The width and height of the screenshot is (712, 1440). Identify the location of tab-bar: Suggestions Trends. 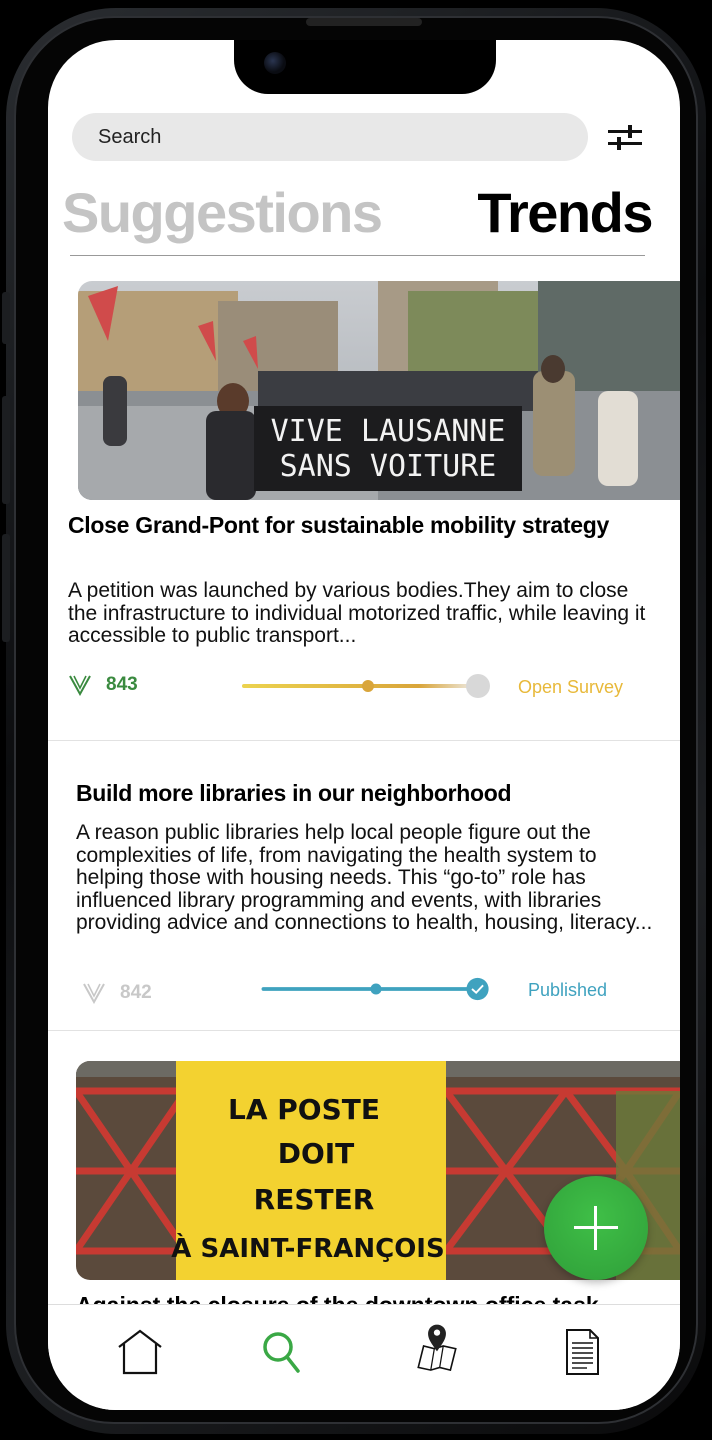
(357, 212).